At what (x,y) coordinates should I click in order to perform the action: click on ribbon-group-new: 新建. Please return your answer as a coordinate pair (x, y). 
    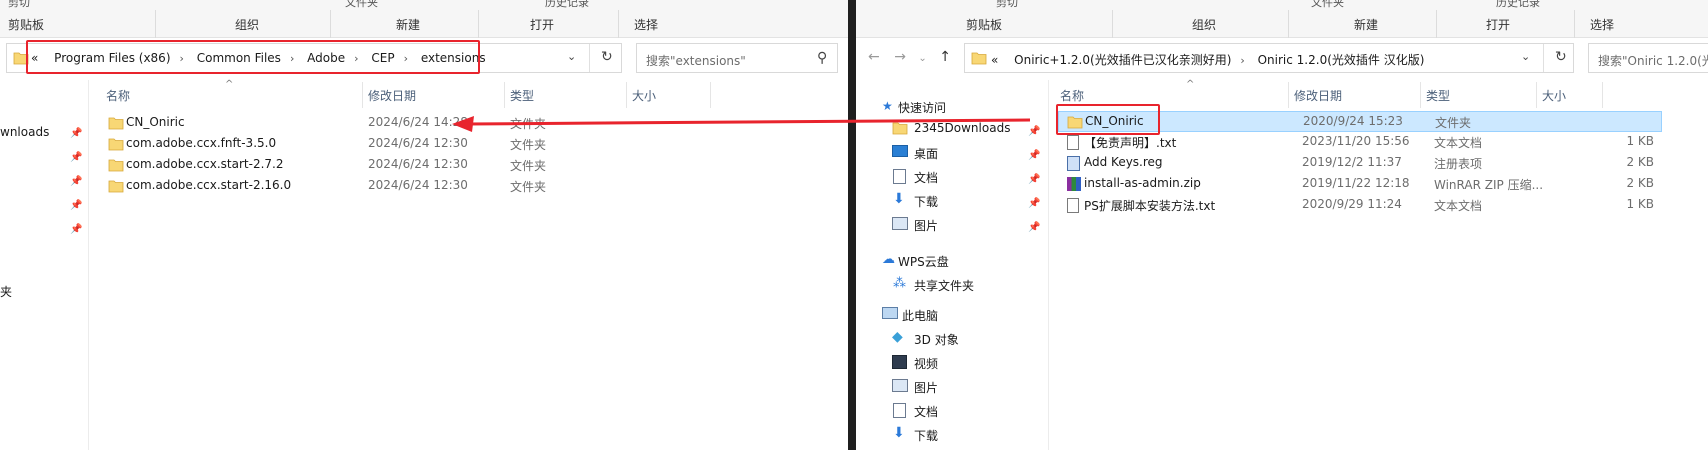
    Looking at the image, I should click on (408, 25).